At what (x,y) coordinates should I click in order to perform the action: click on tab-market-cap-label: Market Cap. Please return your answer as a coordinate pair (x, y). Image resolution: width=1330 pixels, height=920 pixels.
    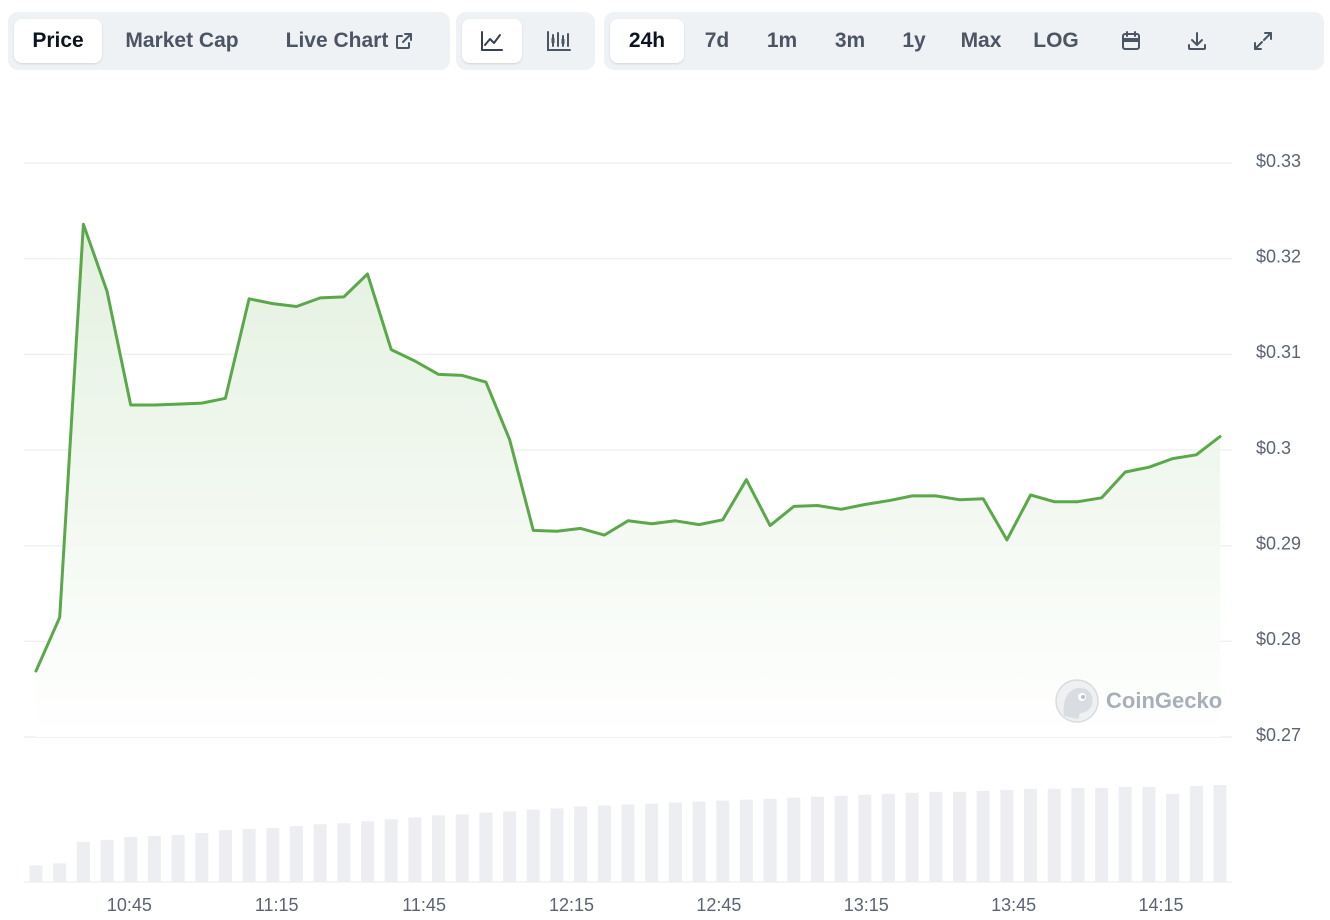
    Looking at the image, I should click on (182, 40).